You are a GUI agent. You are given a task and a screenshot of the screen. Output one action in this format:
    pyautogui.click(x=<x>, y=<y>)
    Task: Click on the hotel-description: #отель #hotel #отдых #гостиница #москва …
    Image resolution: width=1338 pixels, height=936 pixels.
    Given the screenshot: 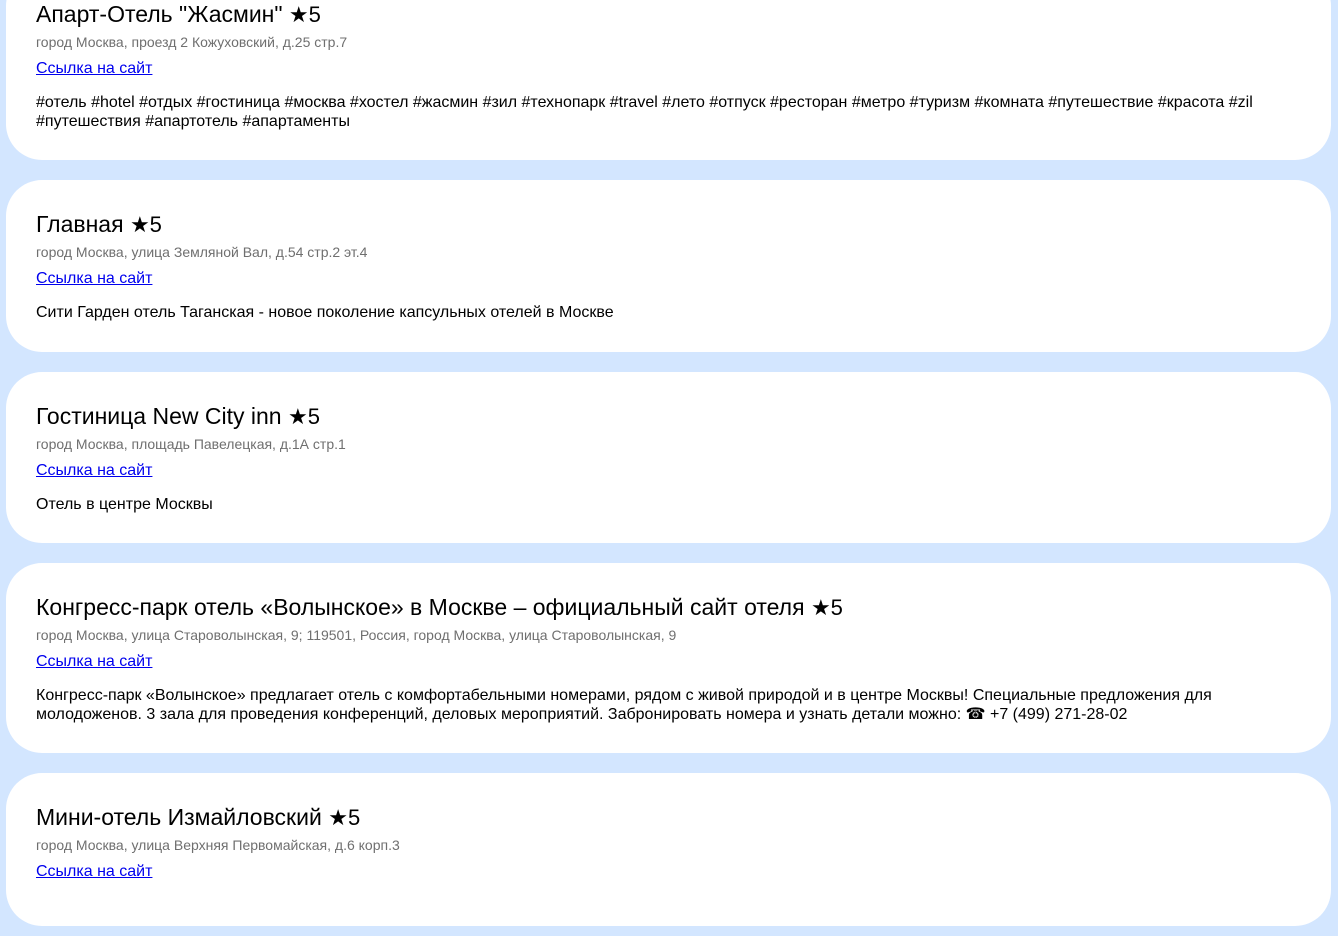 What is the action you would take?
    pyautogui.click(x=644, y=112)
    